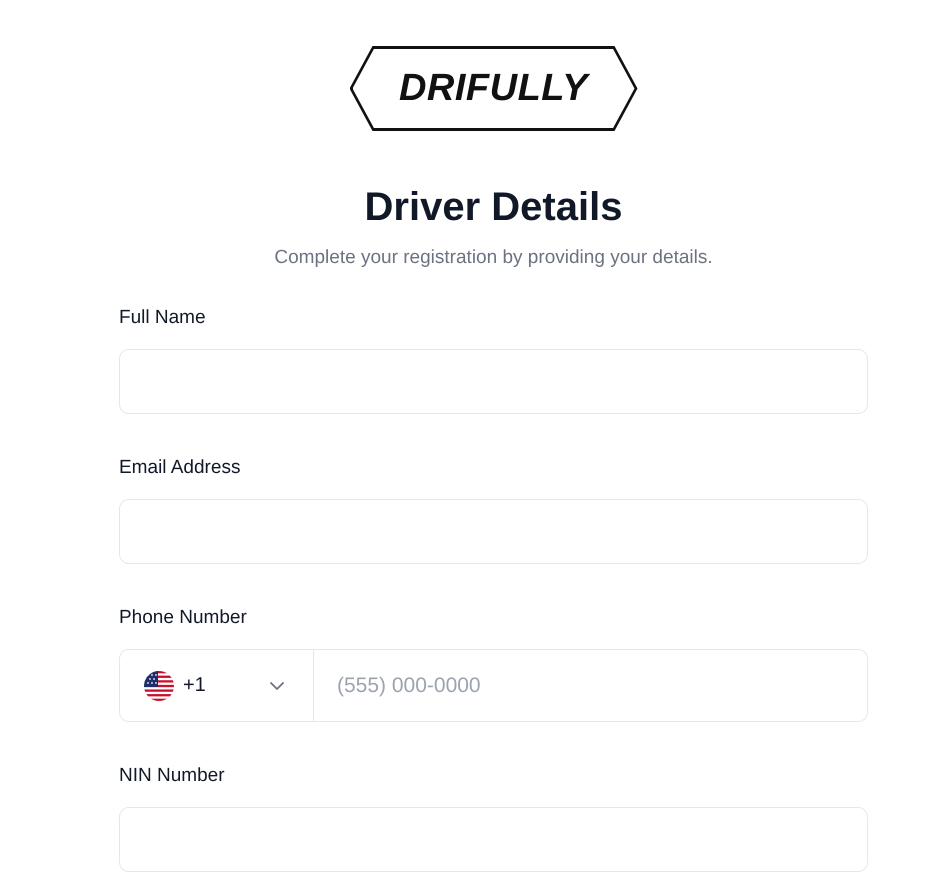 The image size is (946, 880). What do you see at coordinates (216, 685) in the screenshot?
I see `country-code-select: +1` at bounding box center [216, 685].